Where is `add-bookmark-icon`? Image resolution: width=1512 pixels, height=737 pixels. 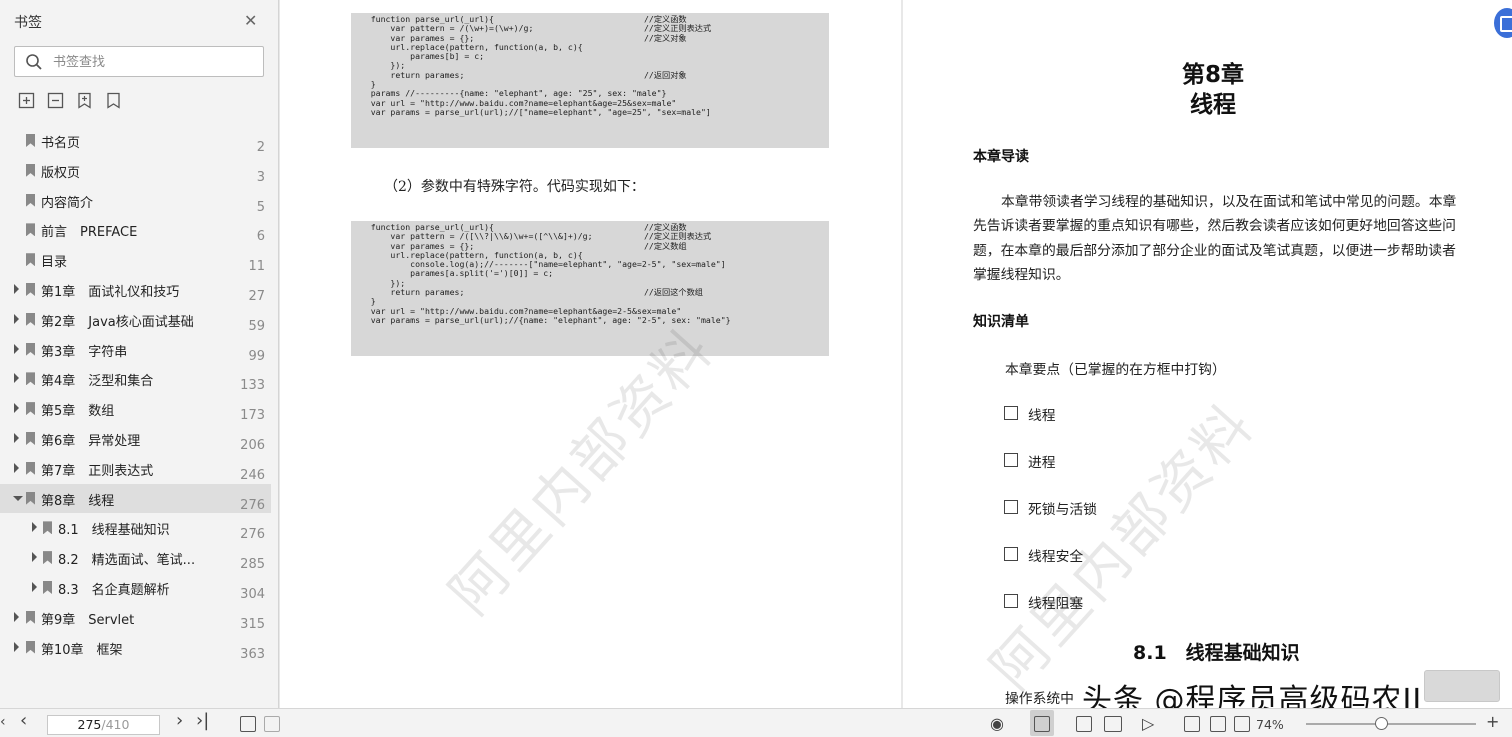 add-bookmark-icon is located at coordinates (84, 100).